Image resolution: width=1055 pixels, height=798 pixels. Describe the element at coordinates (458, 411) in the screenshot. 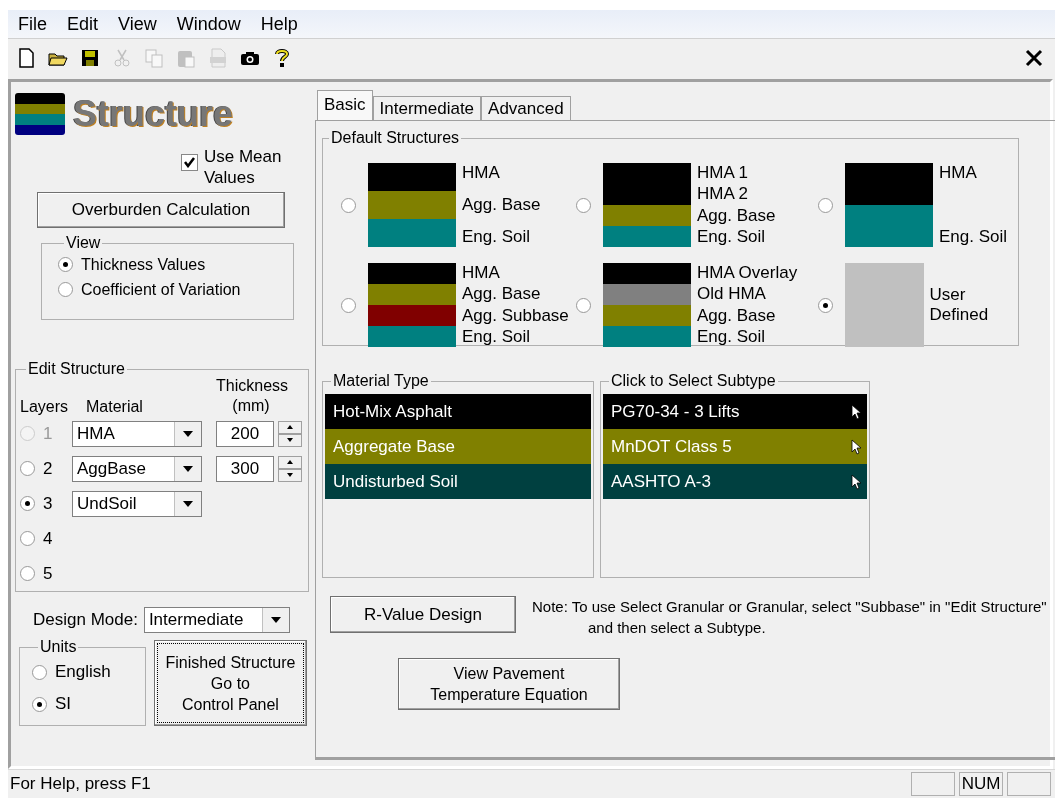

I see `list-item: Hot-Mix Asphalt` at that location.